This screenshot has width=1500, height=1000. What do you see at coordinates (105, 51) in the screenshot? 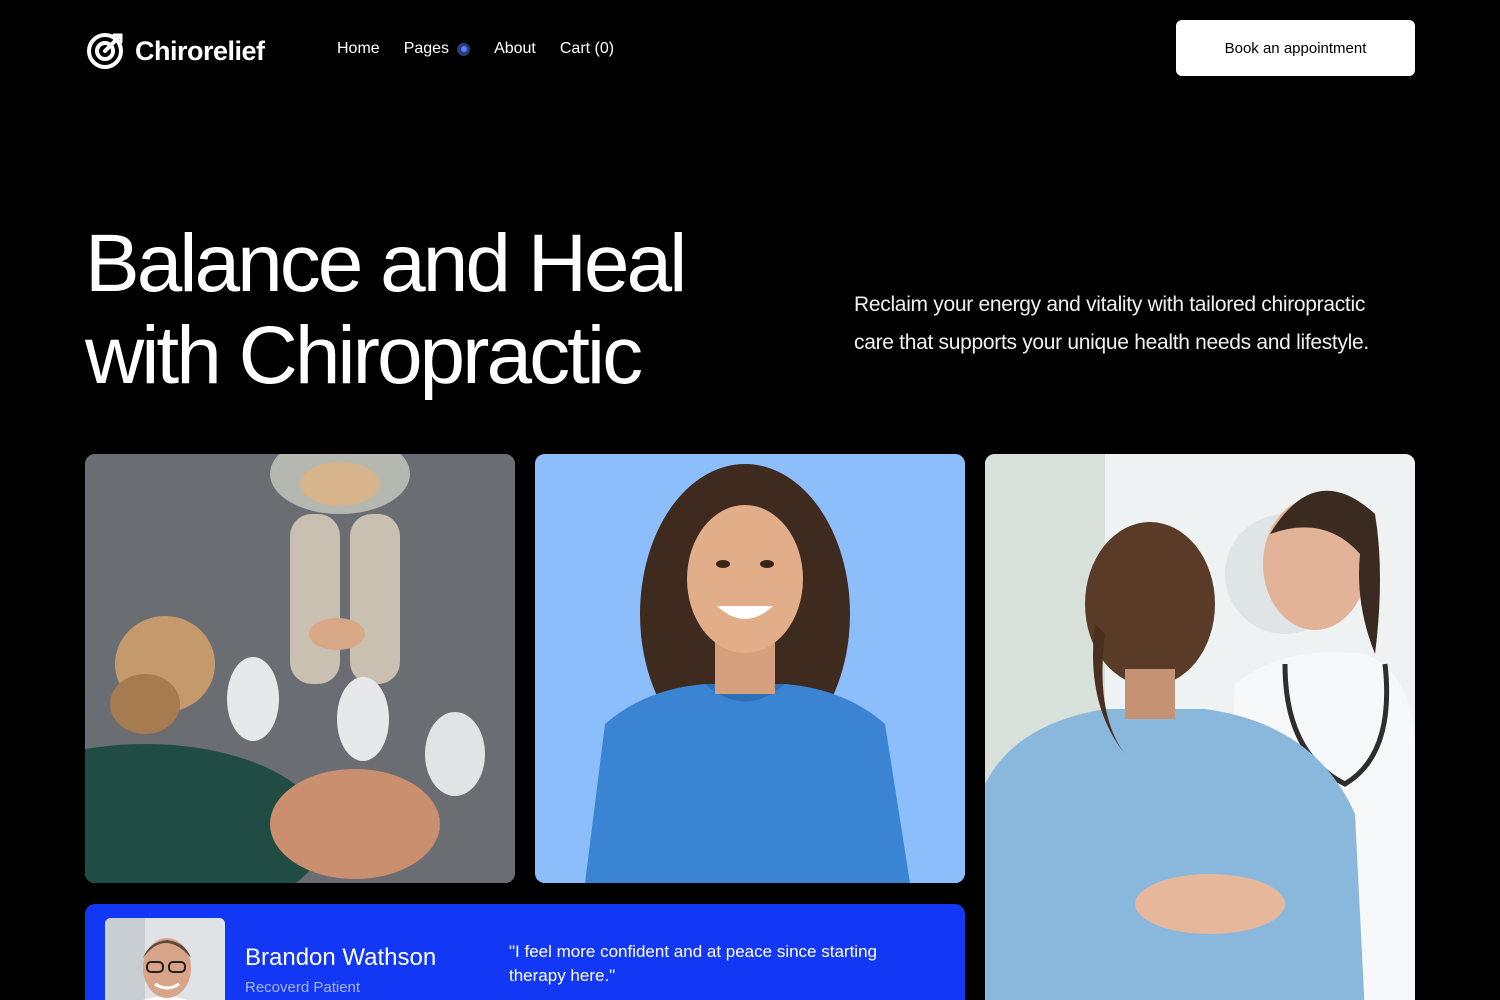
I see `target-check-icon` at bounding box center [105, 51].